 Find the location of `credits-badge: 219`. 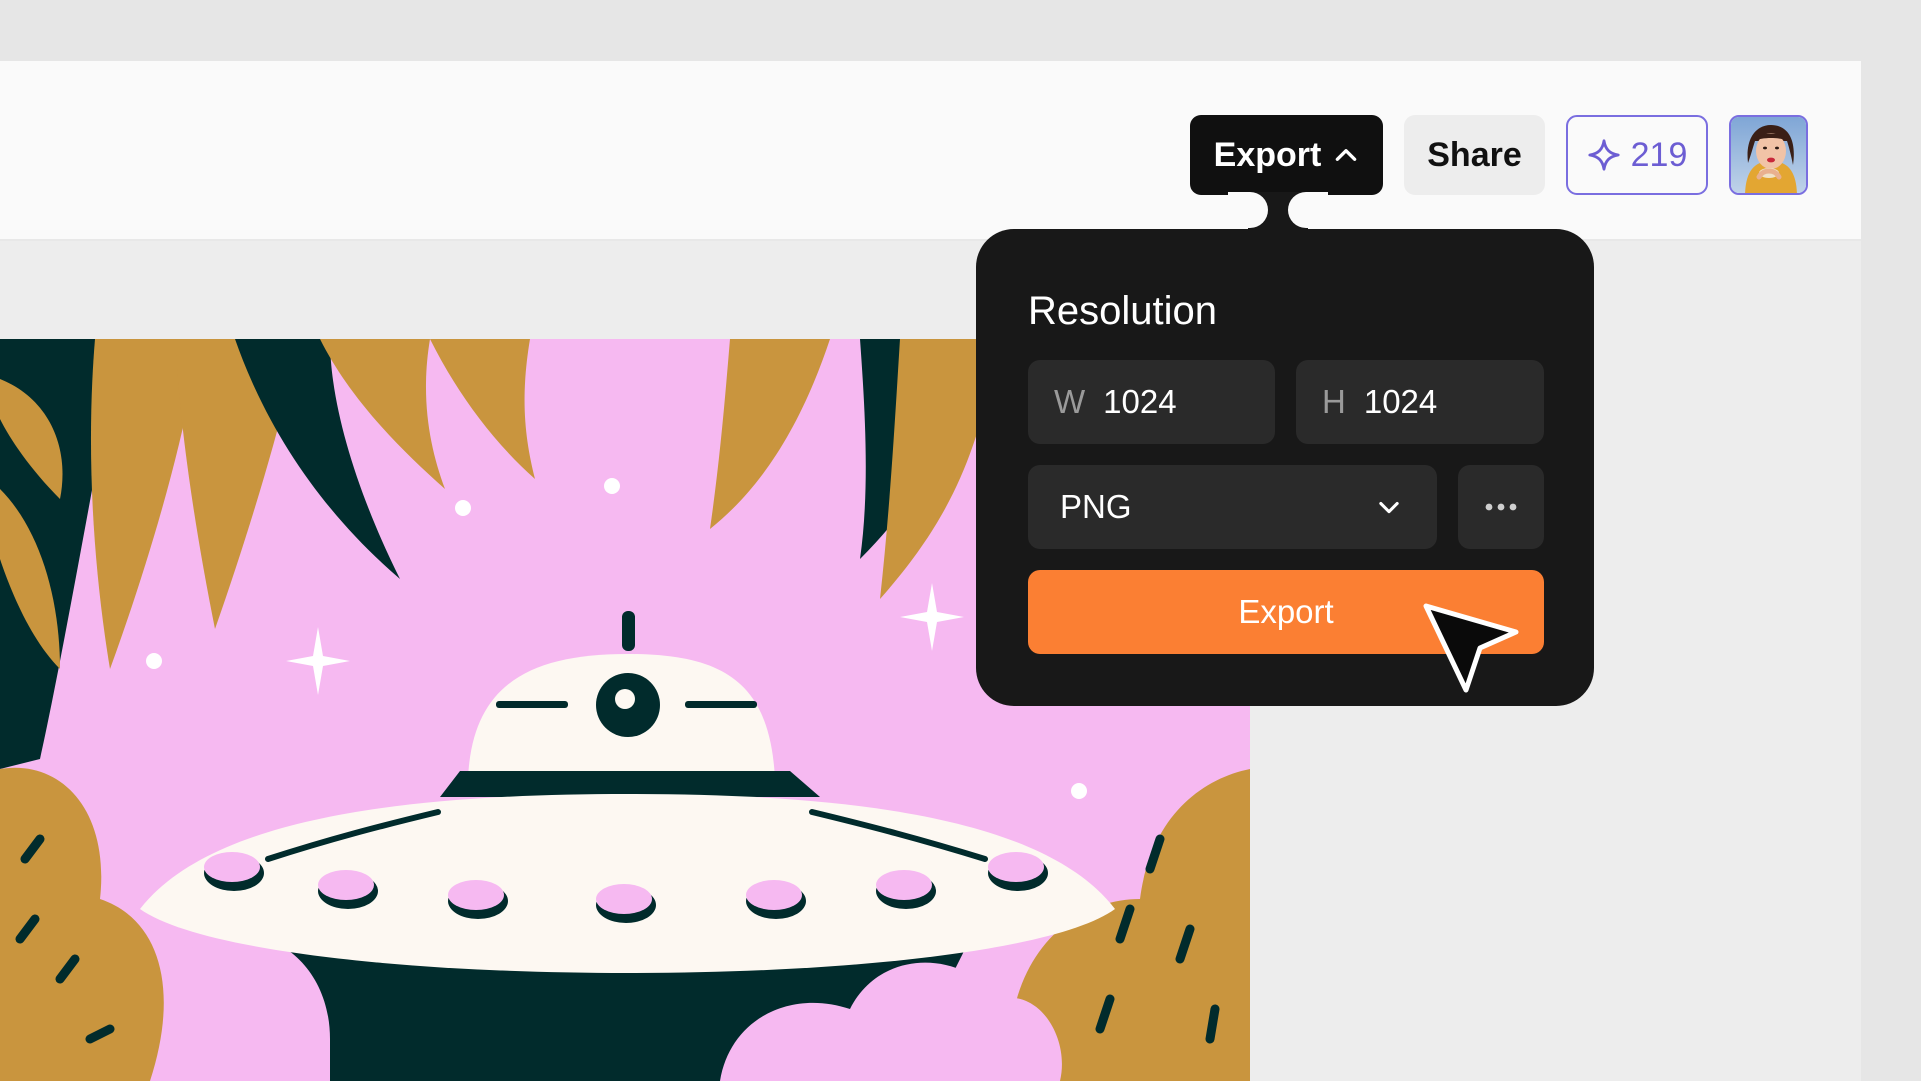

credits-badge: 219 is located at coordinates (1637, 155).